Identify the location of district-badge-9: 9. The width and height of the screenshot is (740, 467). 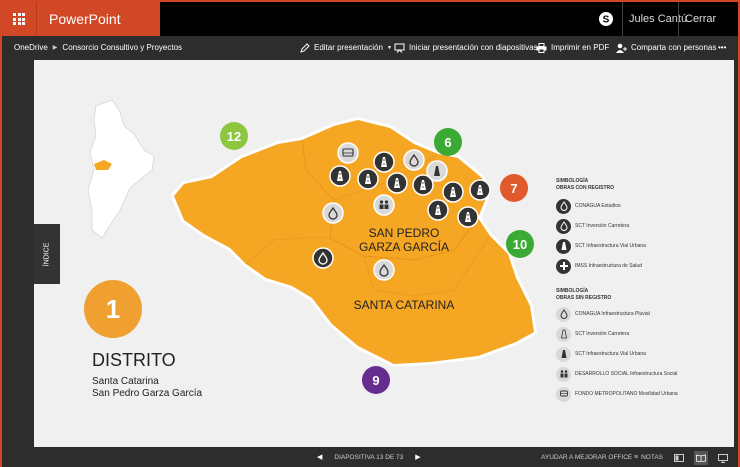
(376, 380).